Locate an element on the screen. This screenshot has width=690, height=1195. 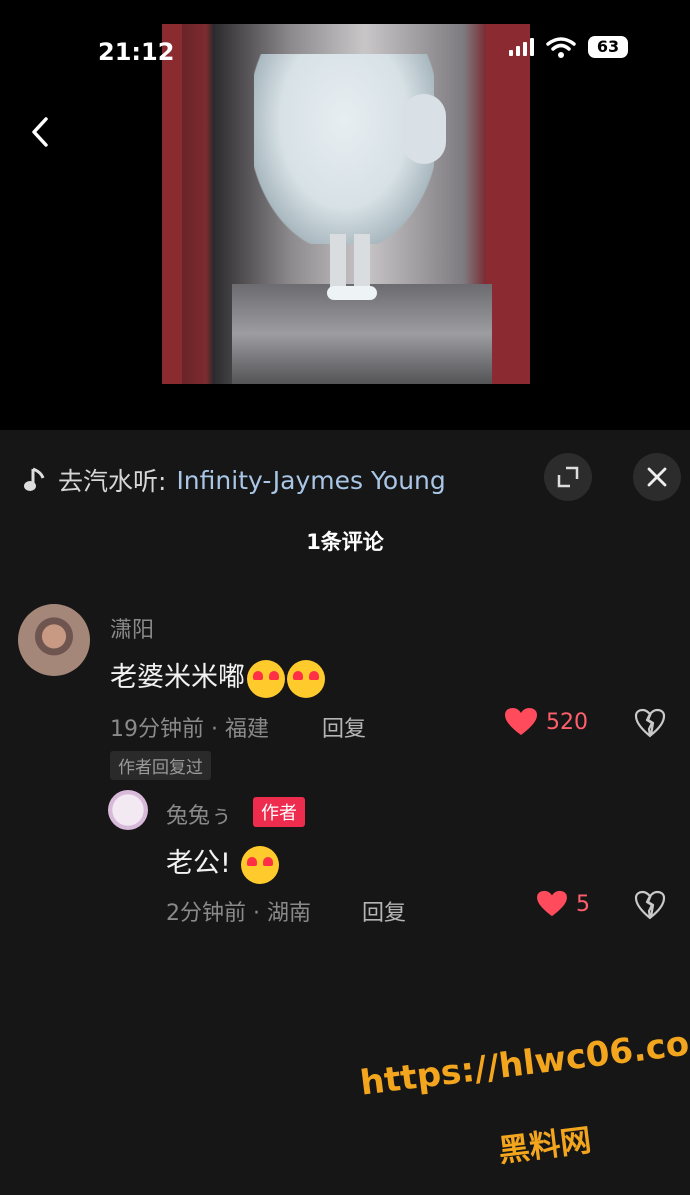
expand-icon is located at coordinates (568, 477).